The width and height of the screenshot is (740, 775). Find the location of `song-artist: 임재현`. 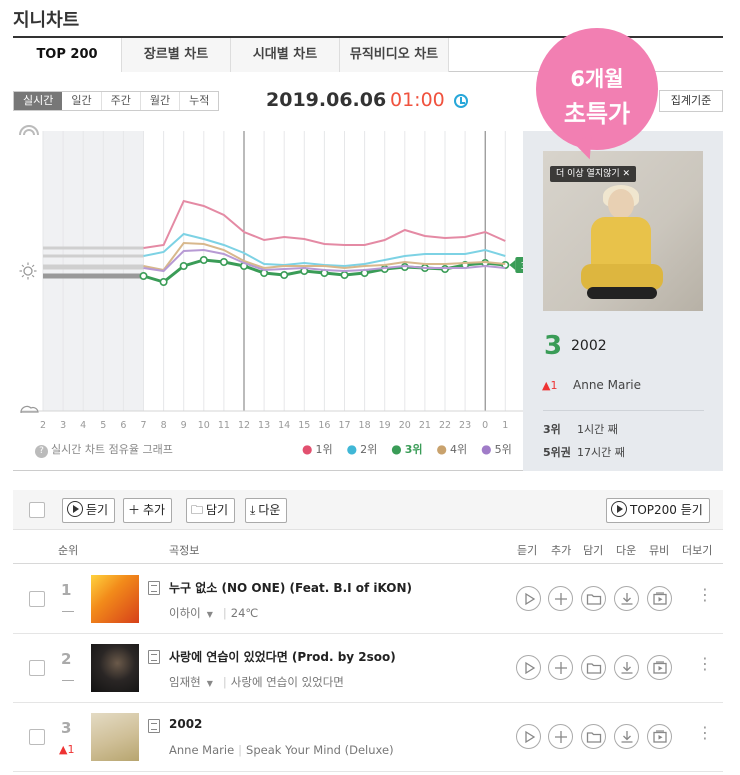

song-artist: 임재현 is located at coordinates (185, 682).